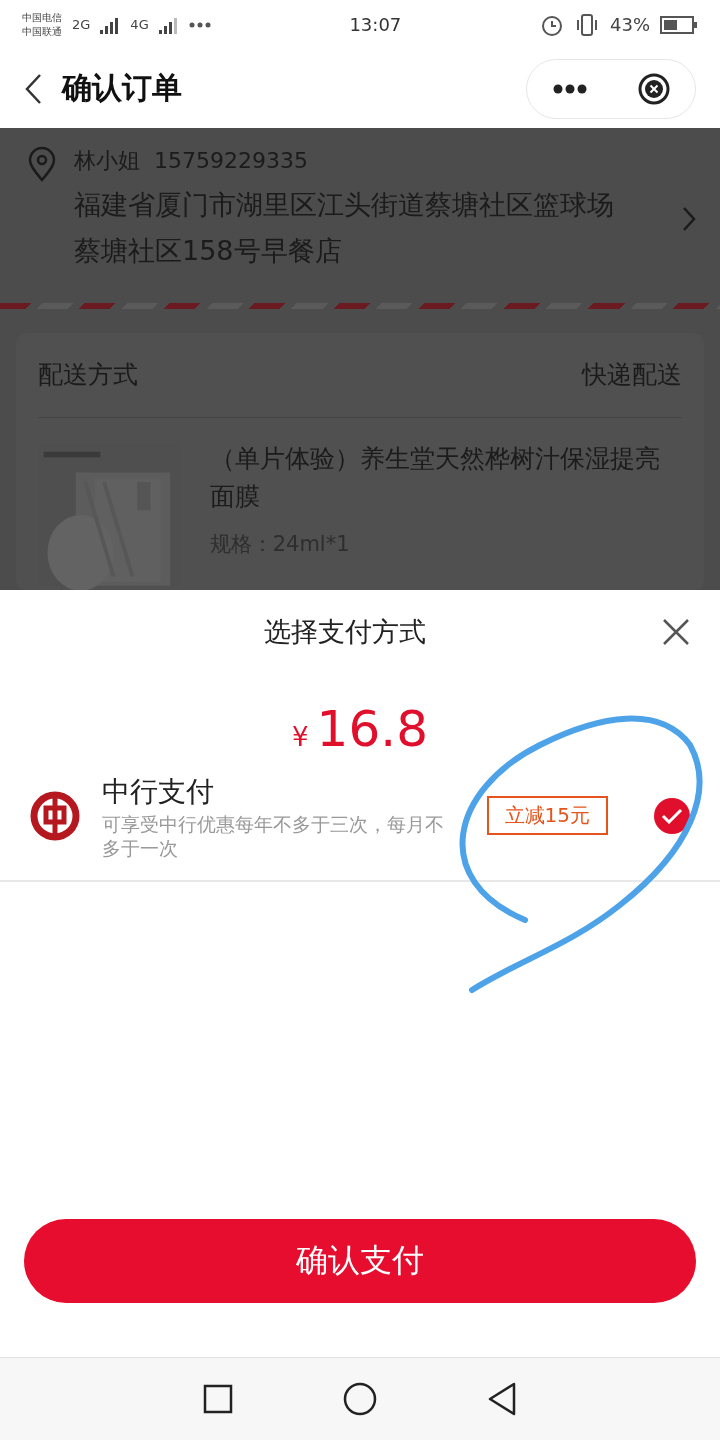  What do you see at coordinates (122, 88) in the screenshot?
I see `page-title: 确认订单` at bounding box center [122, 88].